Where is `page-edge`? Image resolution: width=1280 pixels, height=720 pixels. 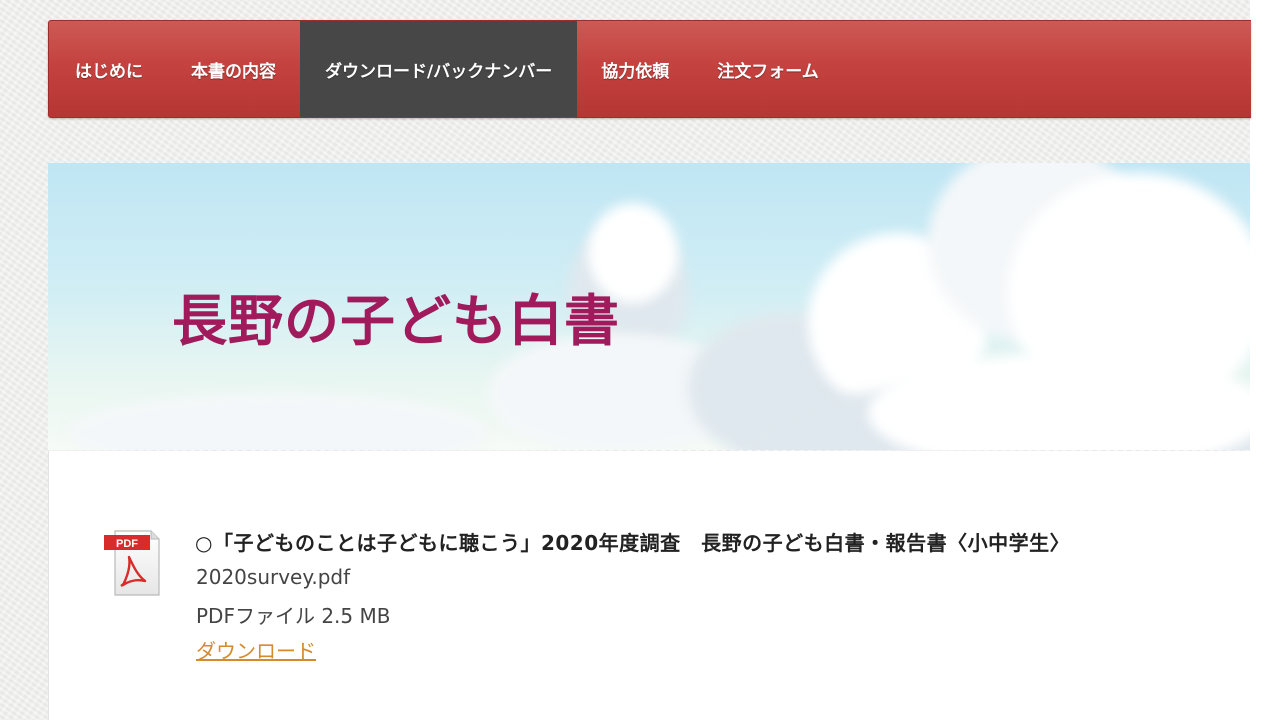 page-edge is located at coordinates (1265, 360).